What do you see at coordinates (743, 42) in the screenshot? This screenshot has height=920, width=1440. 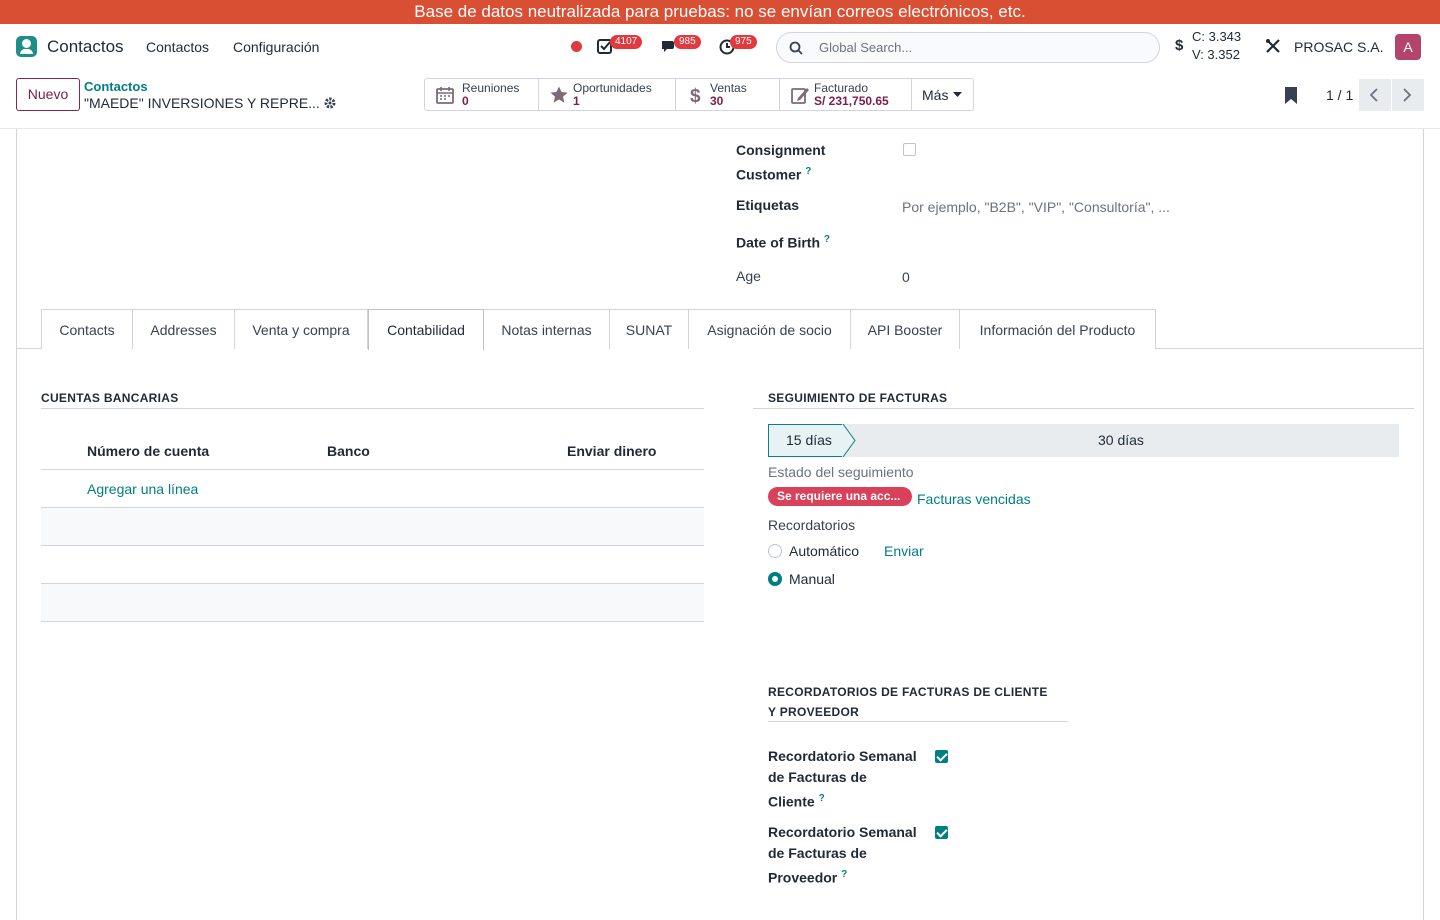 I see `clock-count-badge: 975` at bounding box center [743, 42].